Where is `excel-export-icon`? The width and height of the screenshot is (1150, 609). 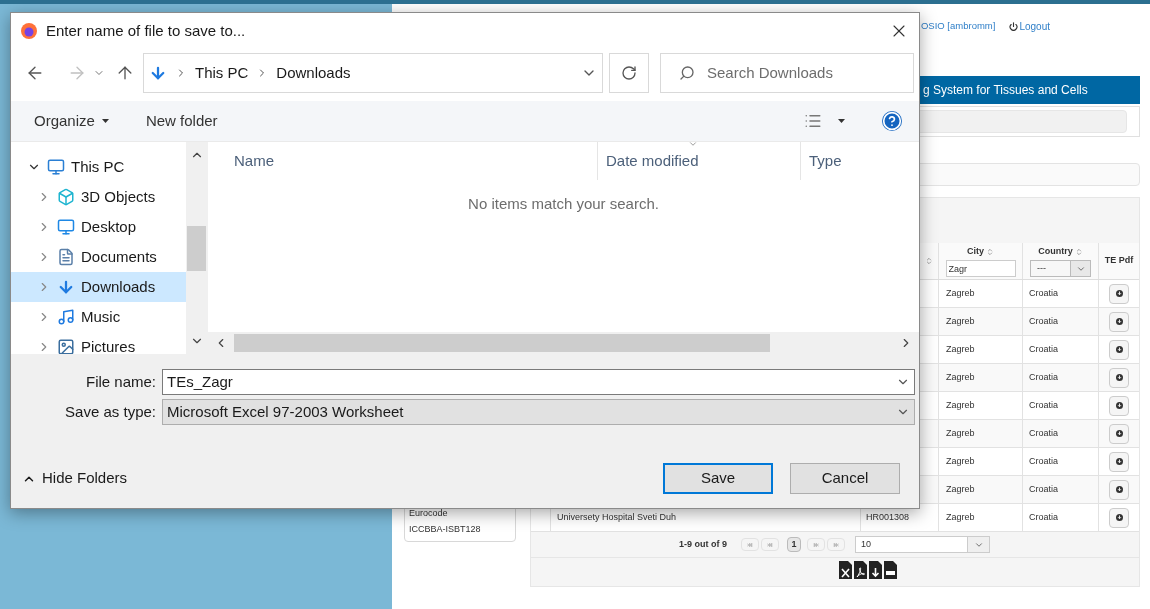 excel-export-icon is located at coordinates (845, 570).